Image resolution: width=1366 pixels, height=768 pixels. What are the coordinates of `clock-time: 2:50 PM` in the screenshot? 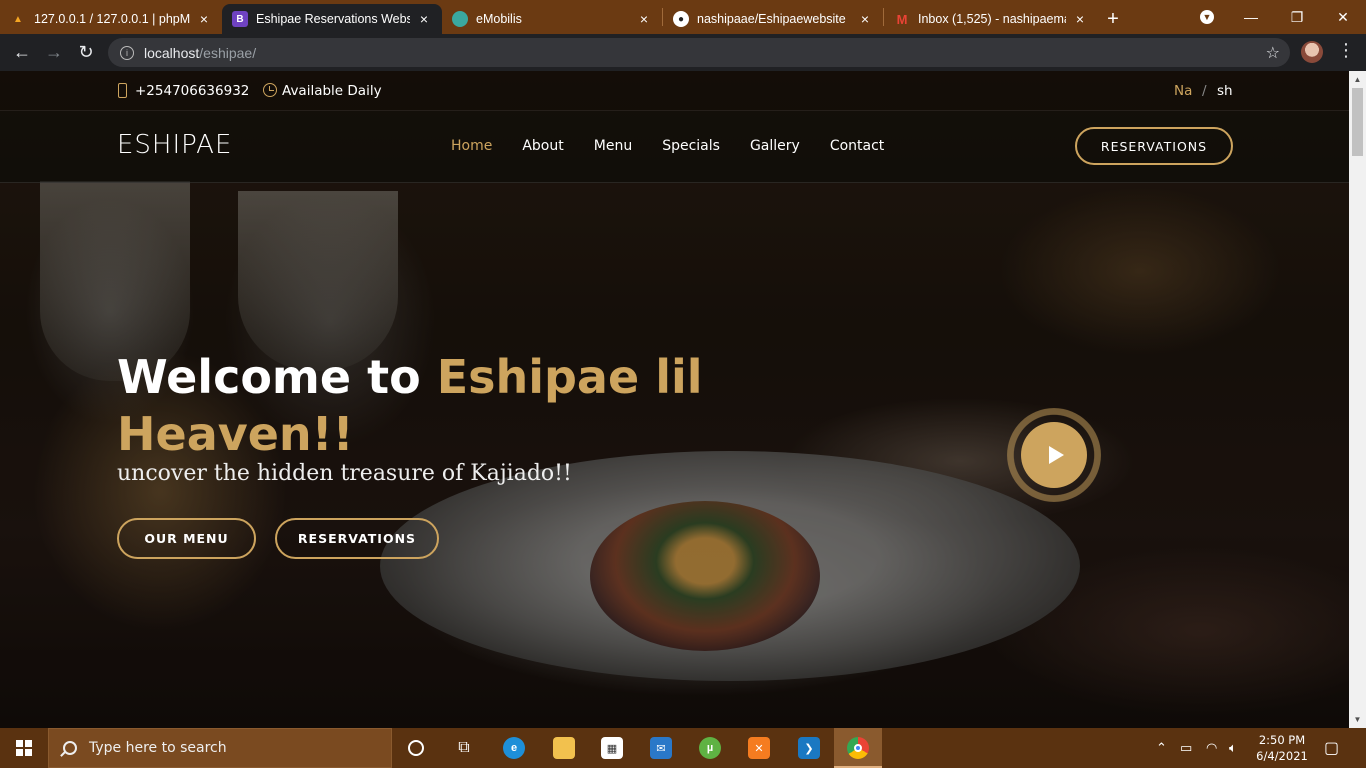 It's located at (1282, 740).